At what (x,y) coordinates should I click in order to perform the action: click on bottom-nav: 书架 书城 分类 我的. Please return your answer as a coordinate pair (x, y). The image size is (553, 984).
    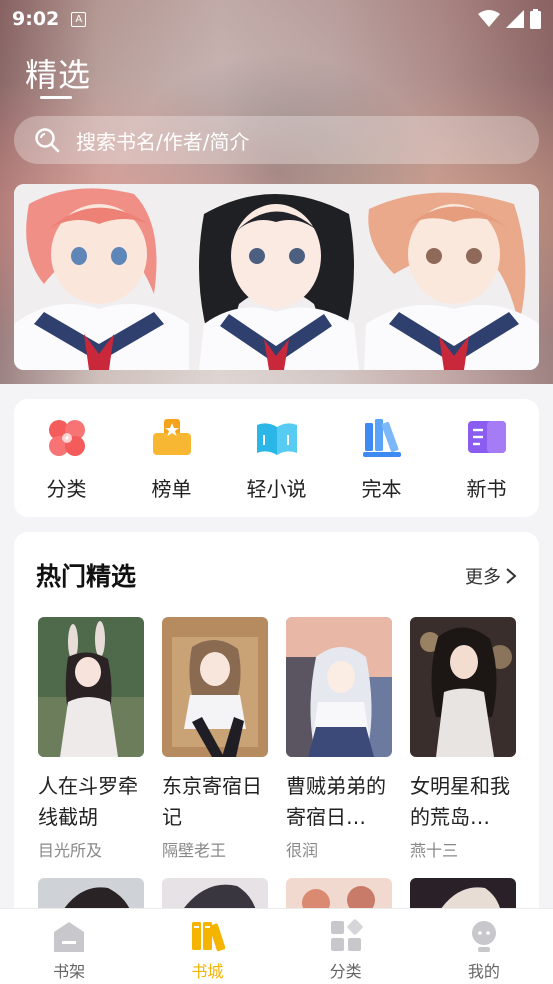
    Looking at the image, I should click on (276, 946).